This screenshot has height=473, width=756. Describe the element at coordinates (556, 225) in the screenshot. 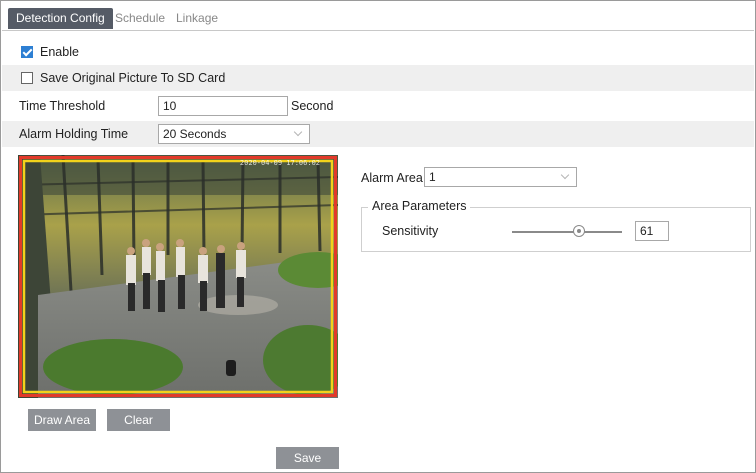

I see `area-parameters-group: Area Parameters Sensitivity 61` at that location.